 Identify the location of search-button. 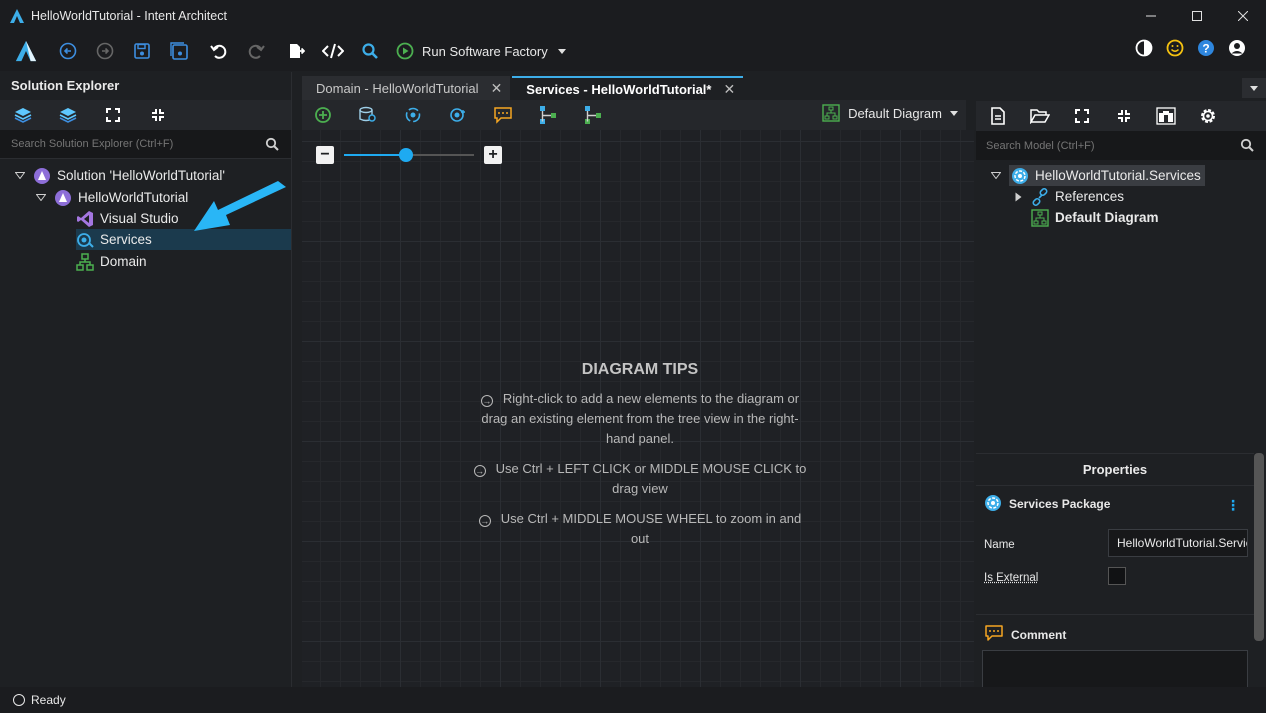
(370, 51).